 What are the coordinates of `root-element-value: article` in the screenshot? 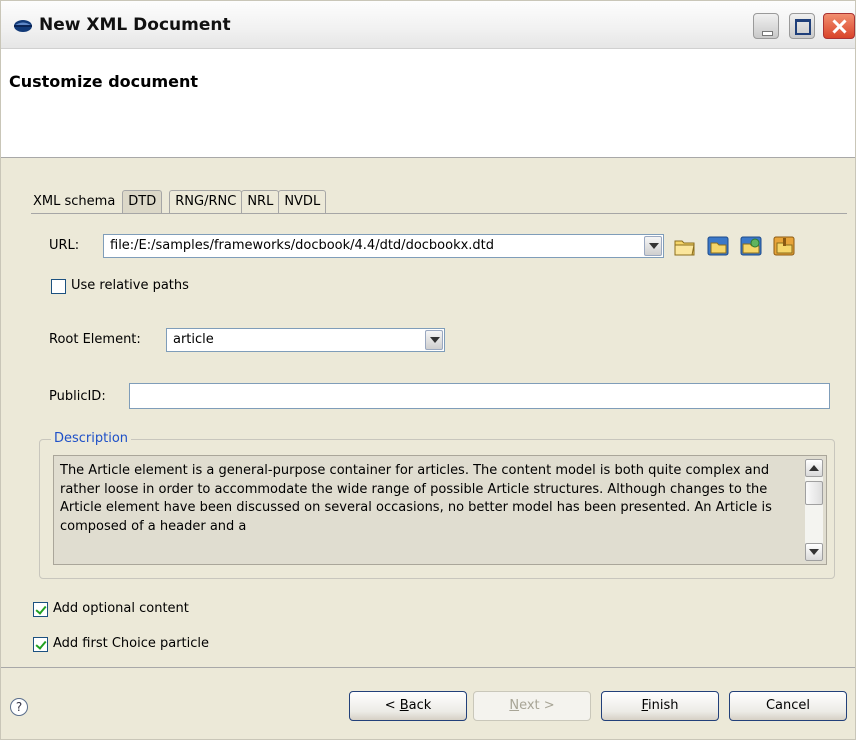 It's located at (193, 339).